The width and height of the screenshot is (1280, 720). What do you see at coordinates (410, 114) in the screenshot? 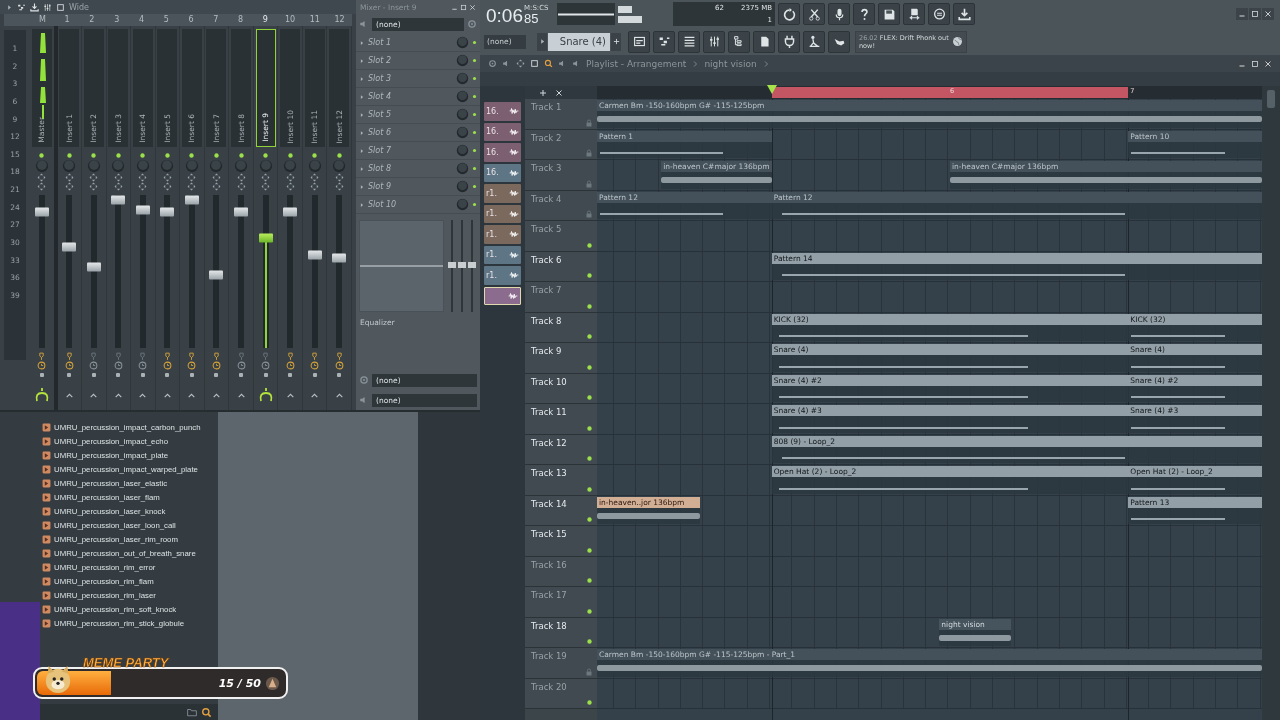
I see `effect-slot: Slot 5` at bounding box center [410, 114].